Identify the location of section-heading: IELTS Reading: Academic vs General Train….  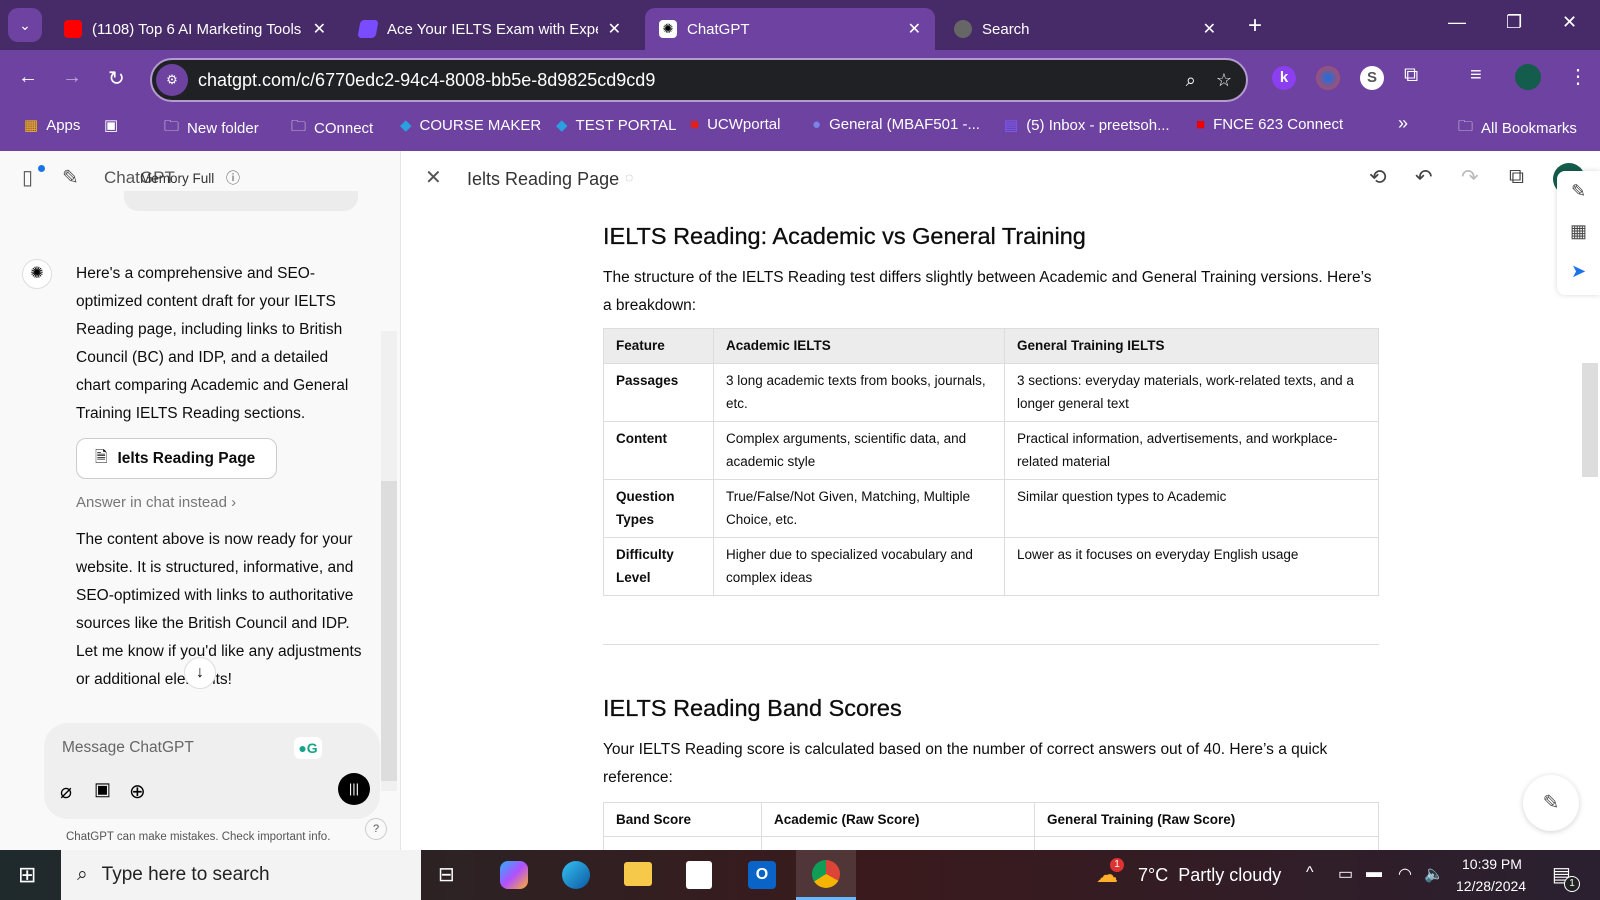
(844, 236).